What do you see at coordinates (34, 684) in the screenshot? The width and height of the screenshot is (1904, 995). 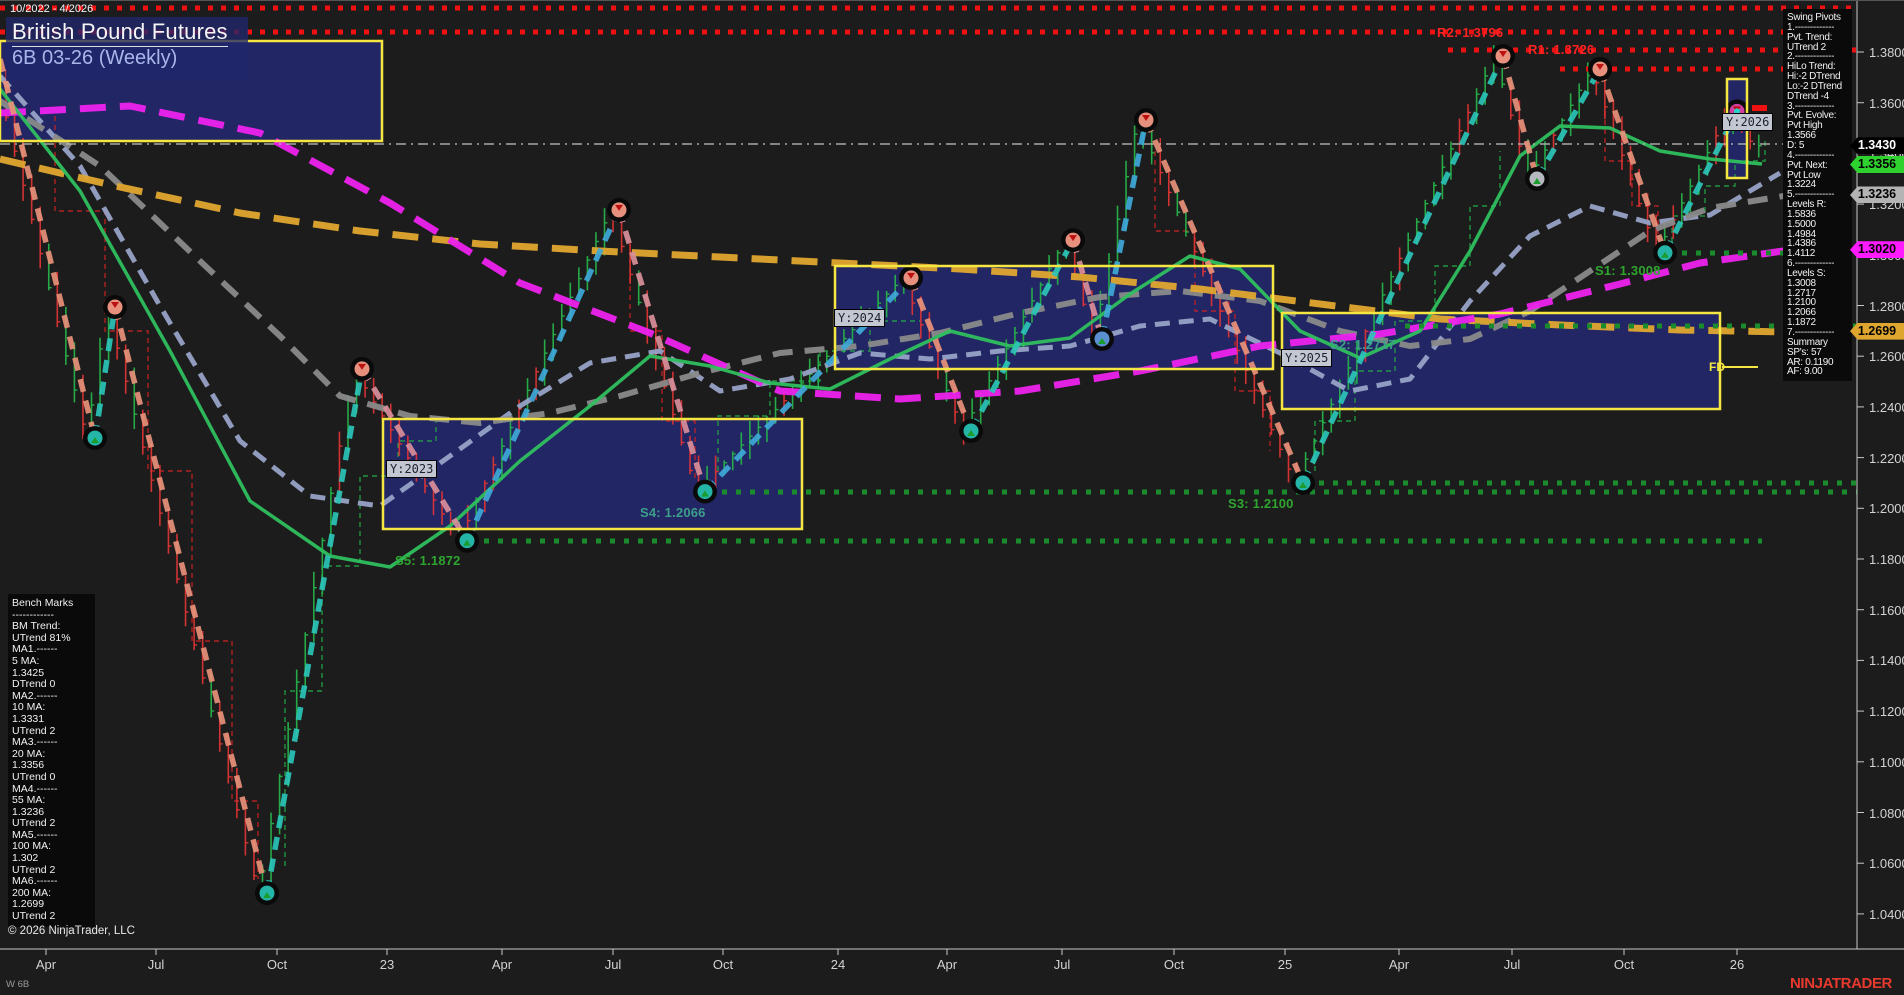 I see `bench-marks-line: DTrend 0` at bounding box center [34, 684].